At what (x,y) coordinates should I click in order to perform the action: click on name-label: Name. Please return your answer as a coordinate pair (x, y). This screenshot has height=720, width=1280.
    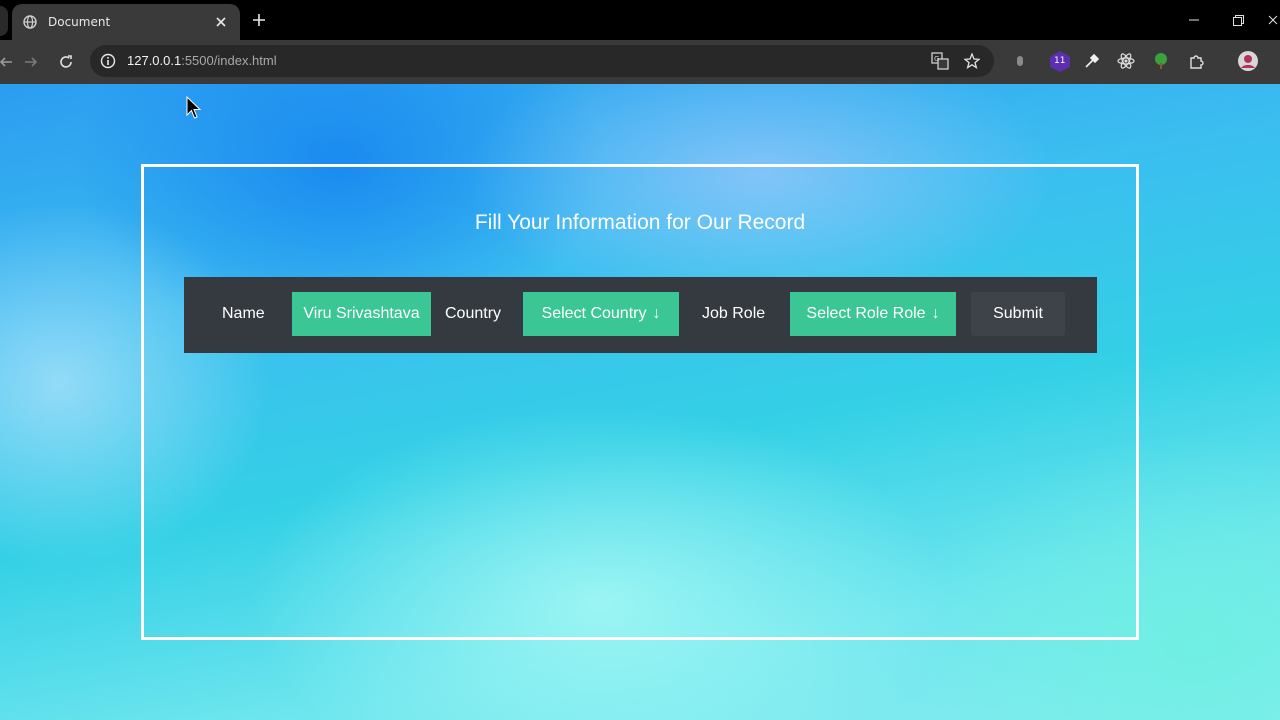
    Looking at the image, I should click on (243, 313).